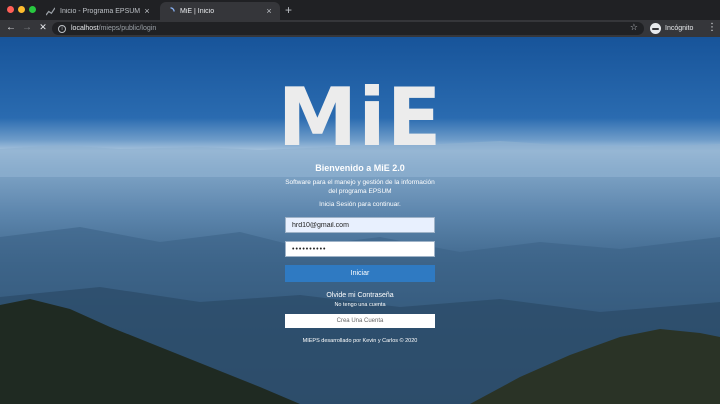 This screenshot has height=404, width=720. I want to click on minimize-window-button, so click(21, 9).